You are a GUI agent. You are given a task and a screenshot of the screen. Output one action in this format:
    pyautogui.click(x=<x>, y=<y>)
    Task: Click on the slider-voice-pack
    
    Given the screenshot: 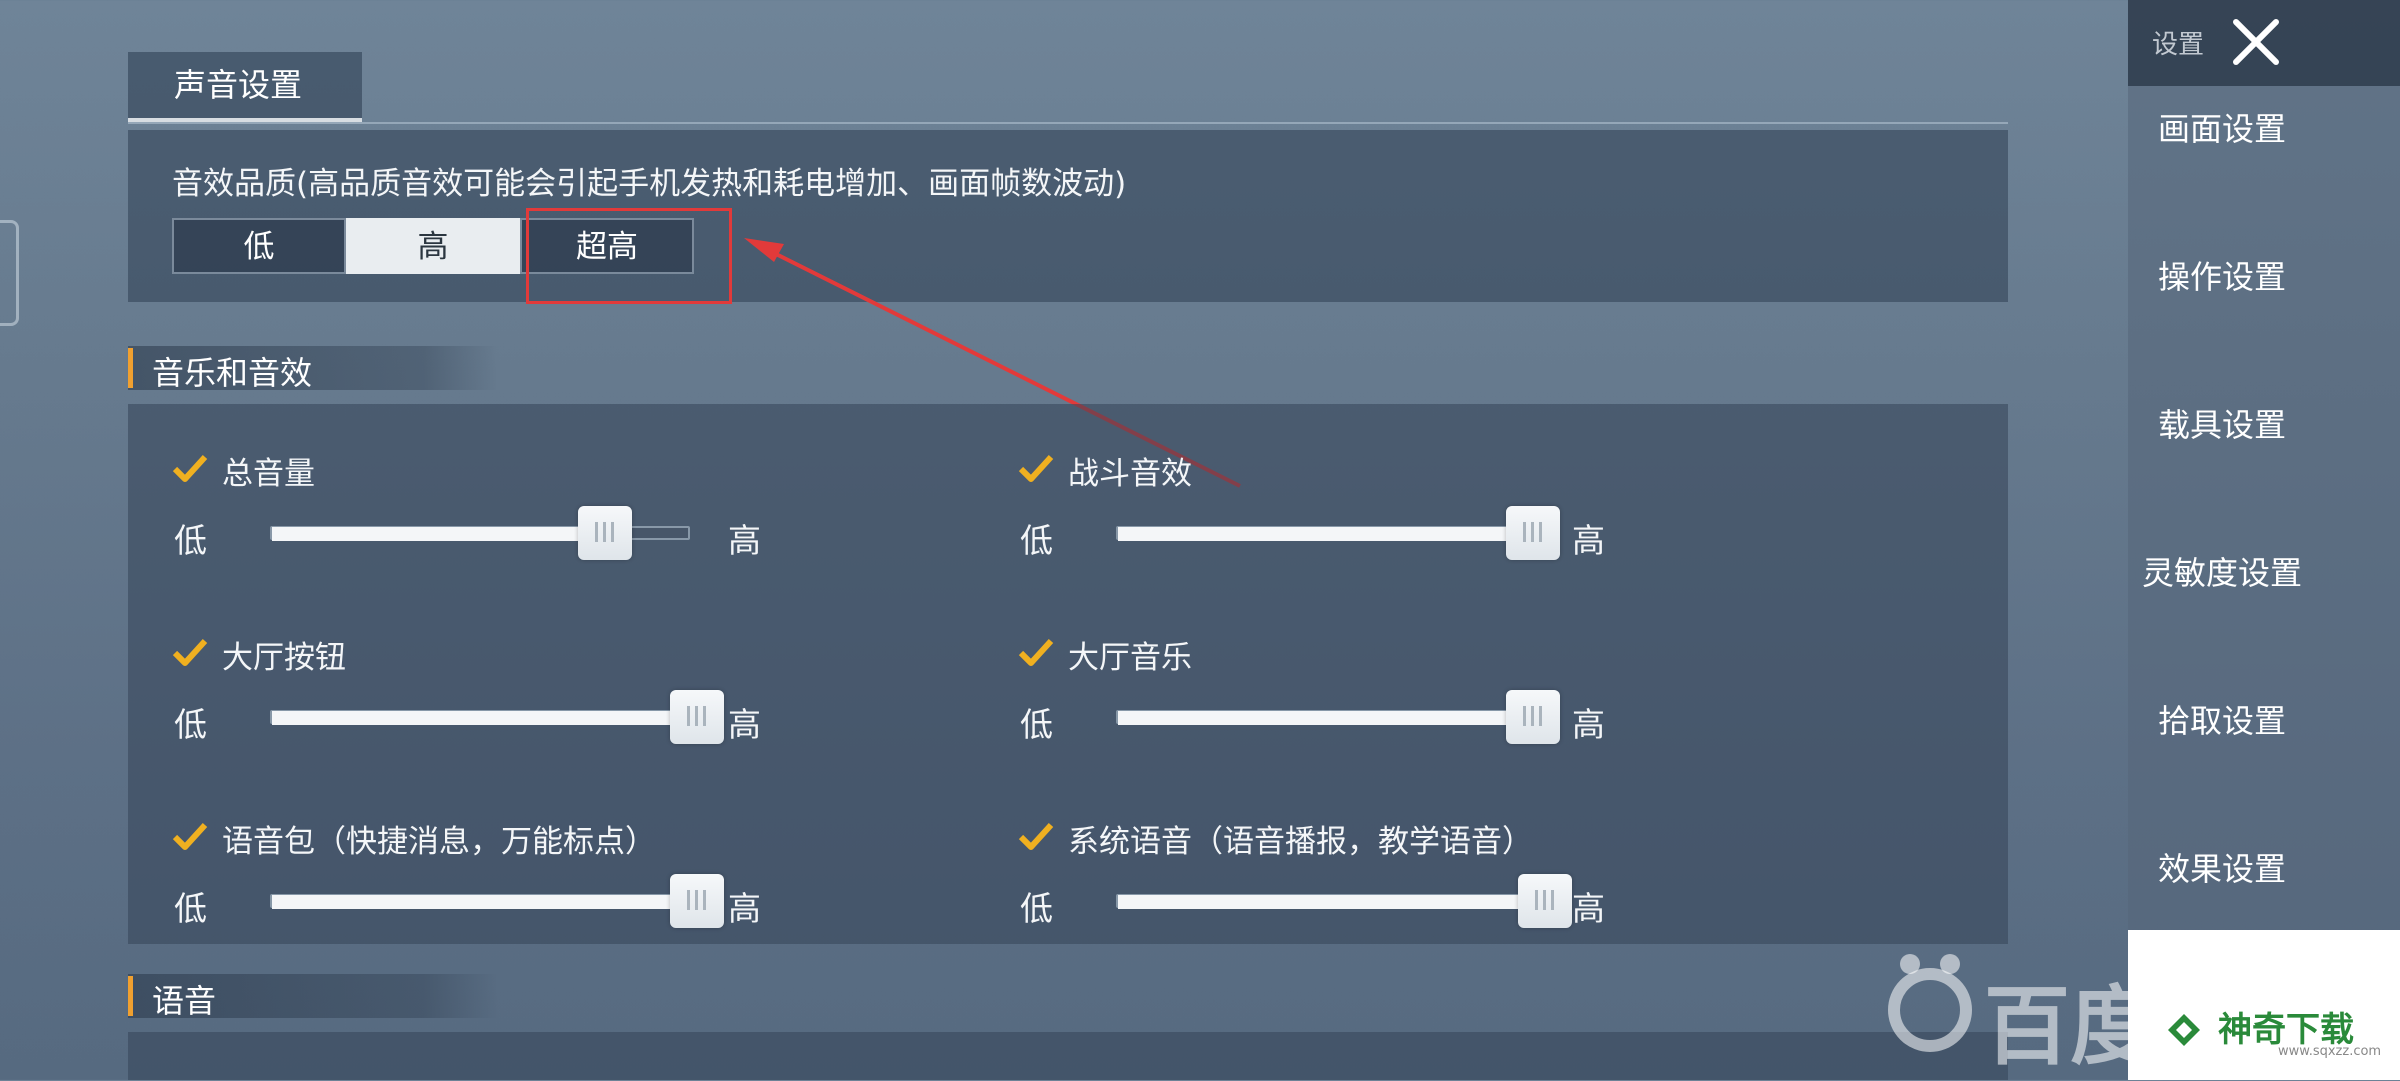 What is the action you would take?
    pyautogui.click(x=497, y=901)
    